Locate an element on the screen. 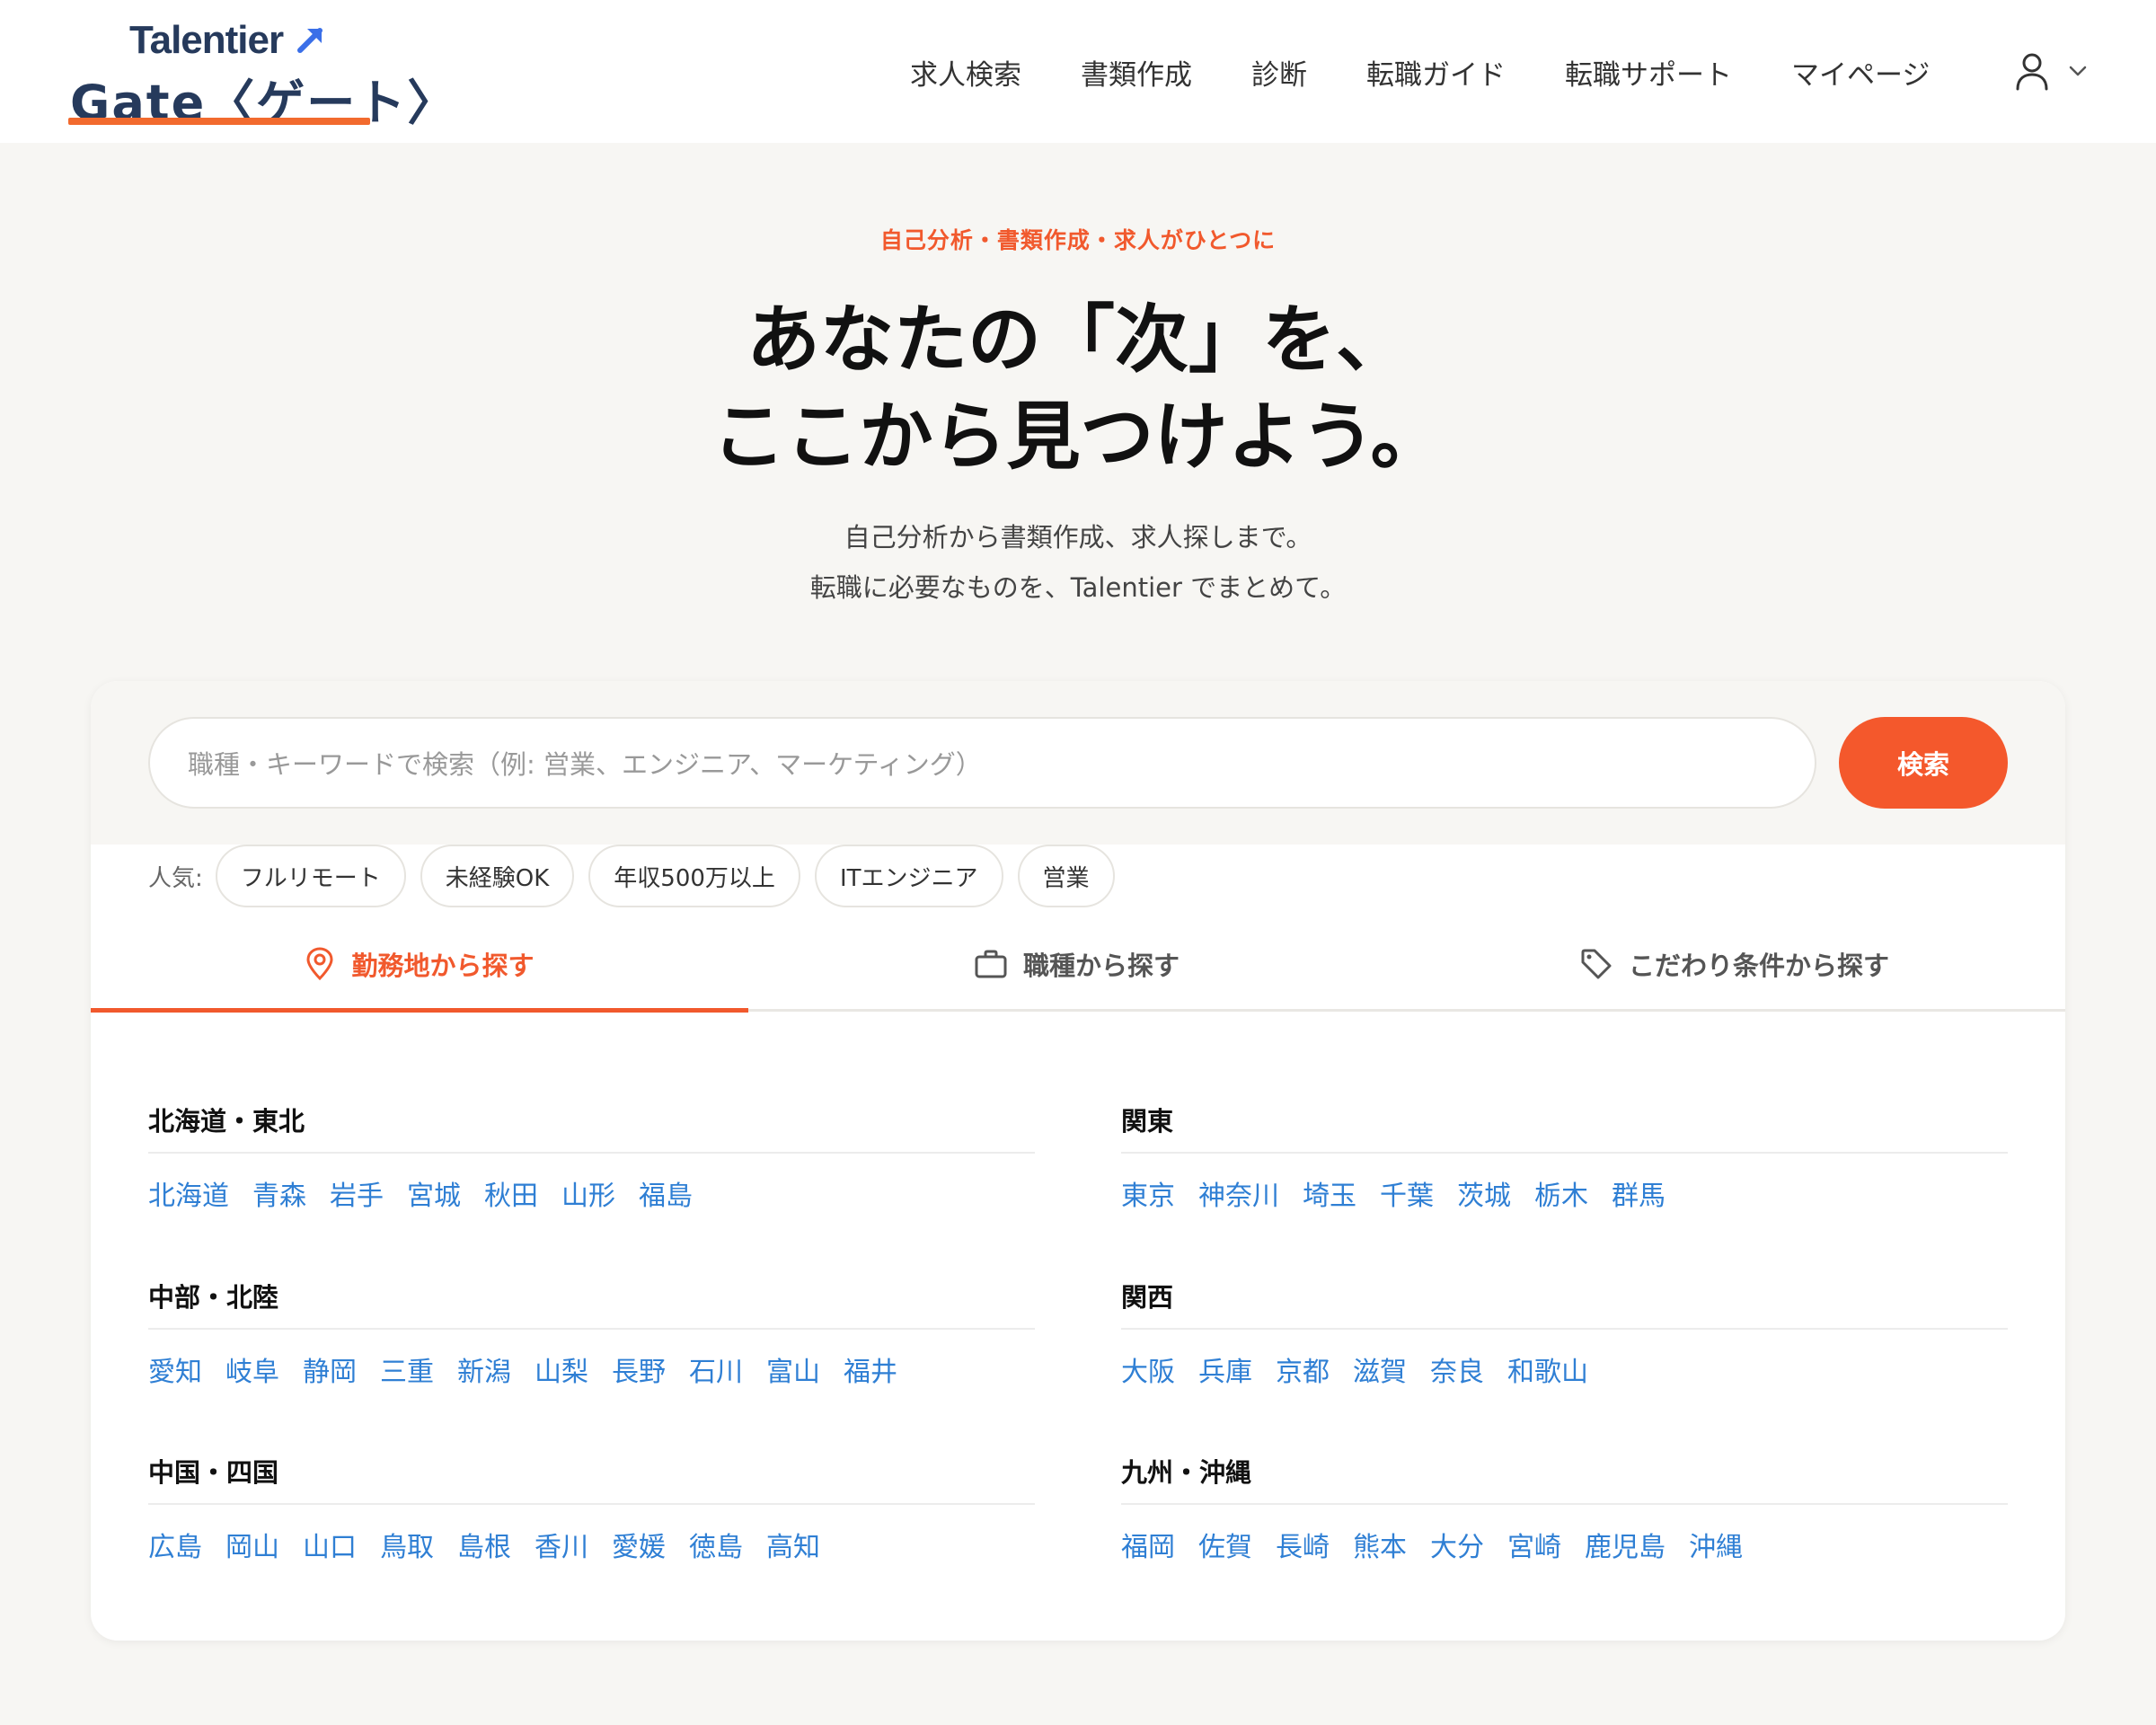 The image size is (2156, 1725). tag-icon is located at coordinates (1597, 964).